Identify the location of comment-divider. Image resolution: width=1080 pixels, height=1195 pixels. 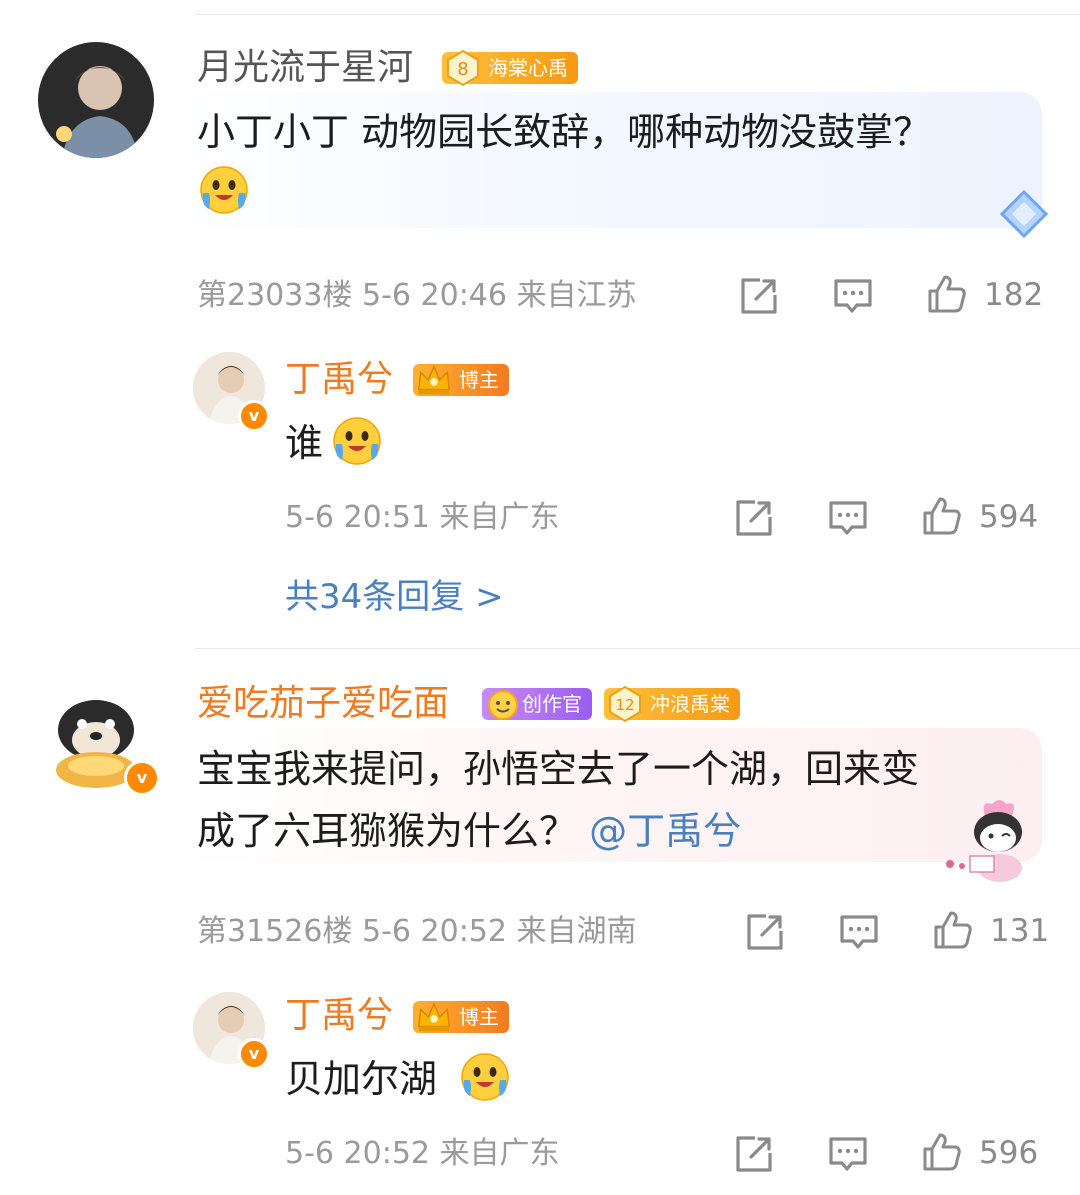
(637, 648).